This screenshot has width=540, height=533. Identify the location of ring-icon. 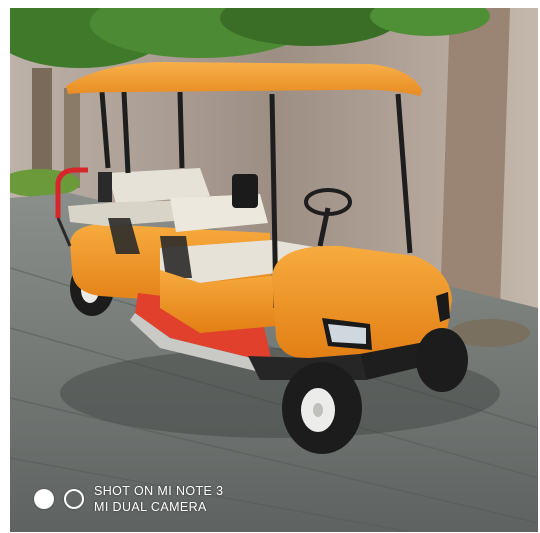
(74, 499).